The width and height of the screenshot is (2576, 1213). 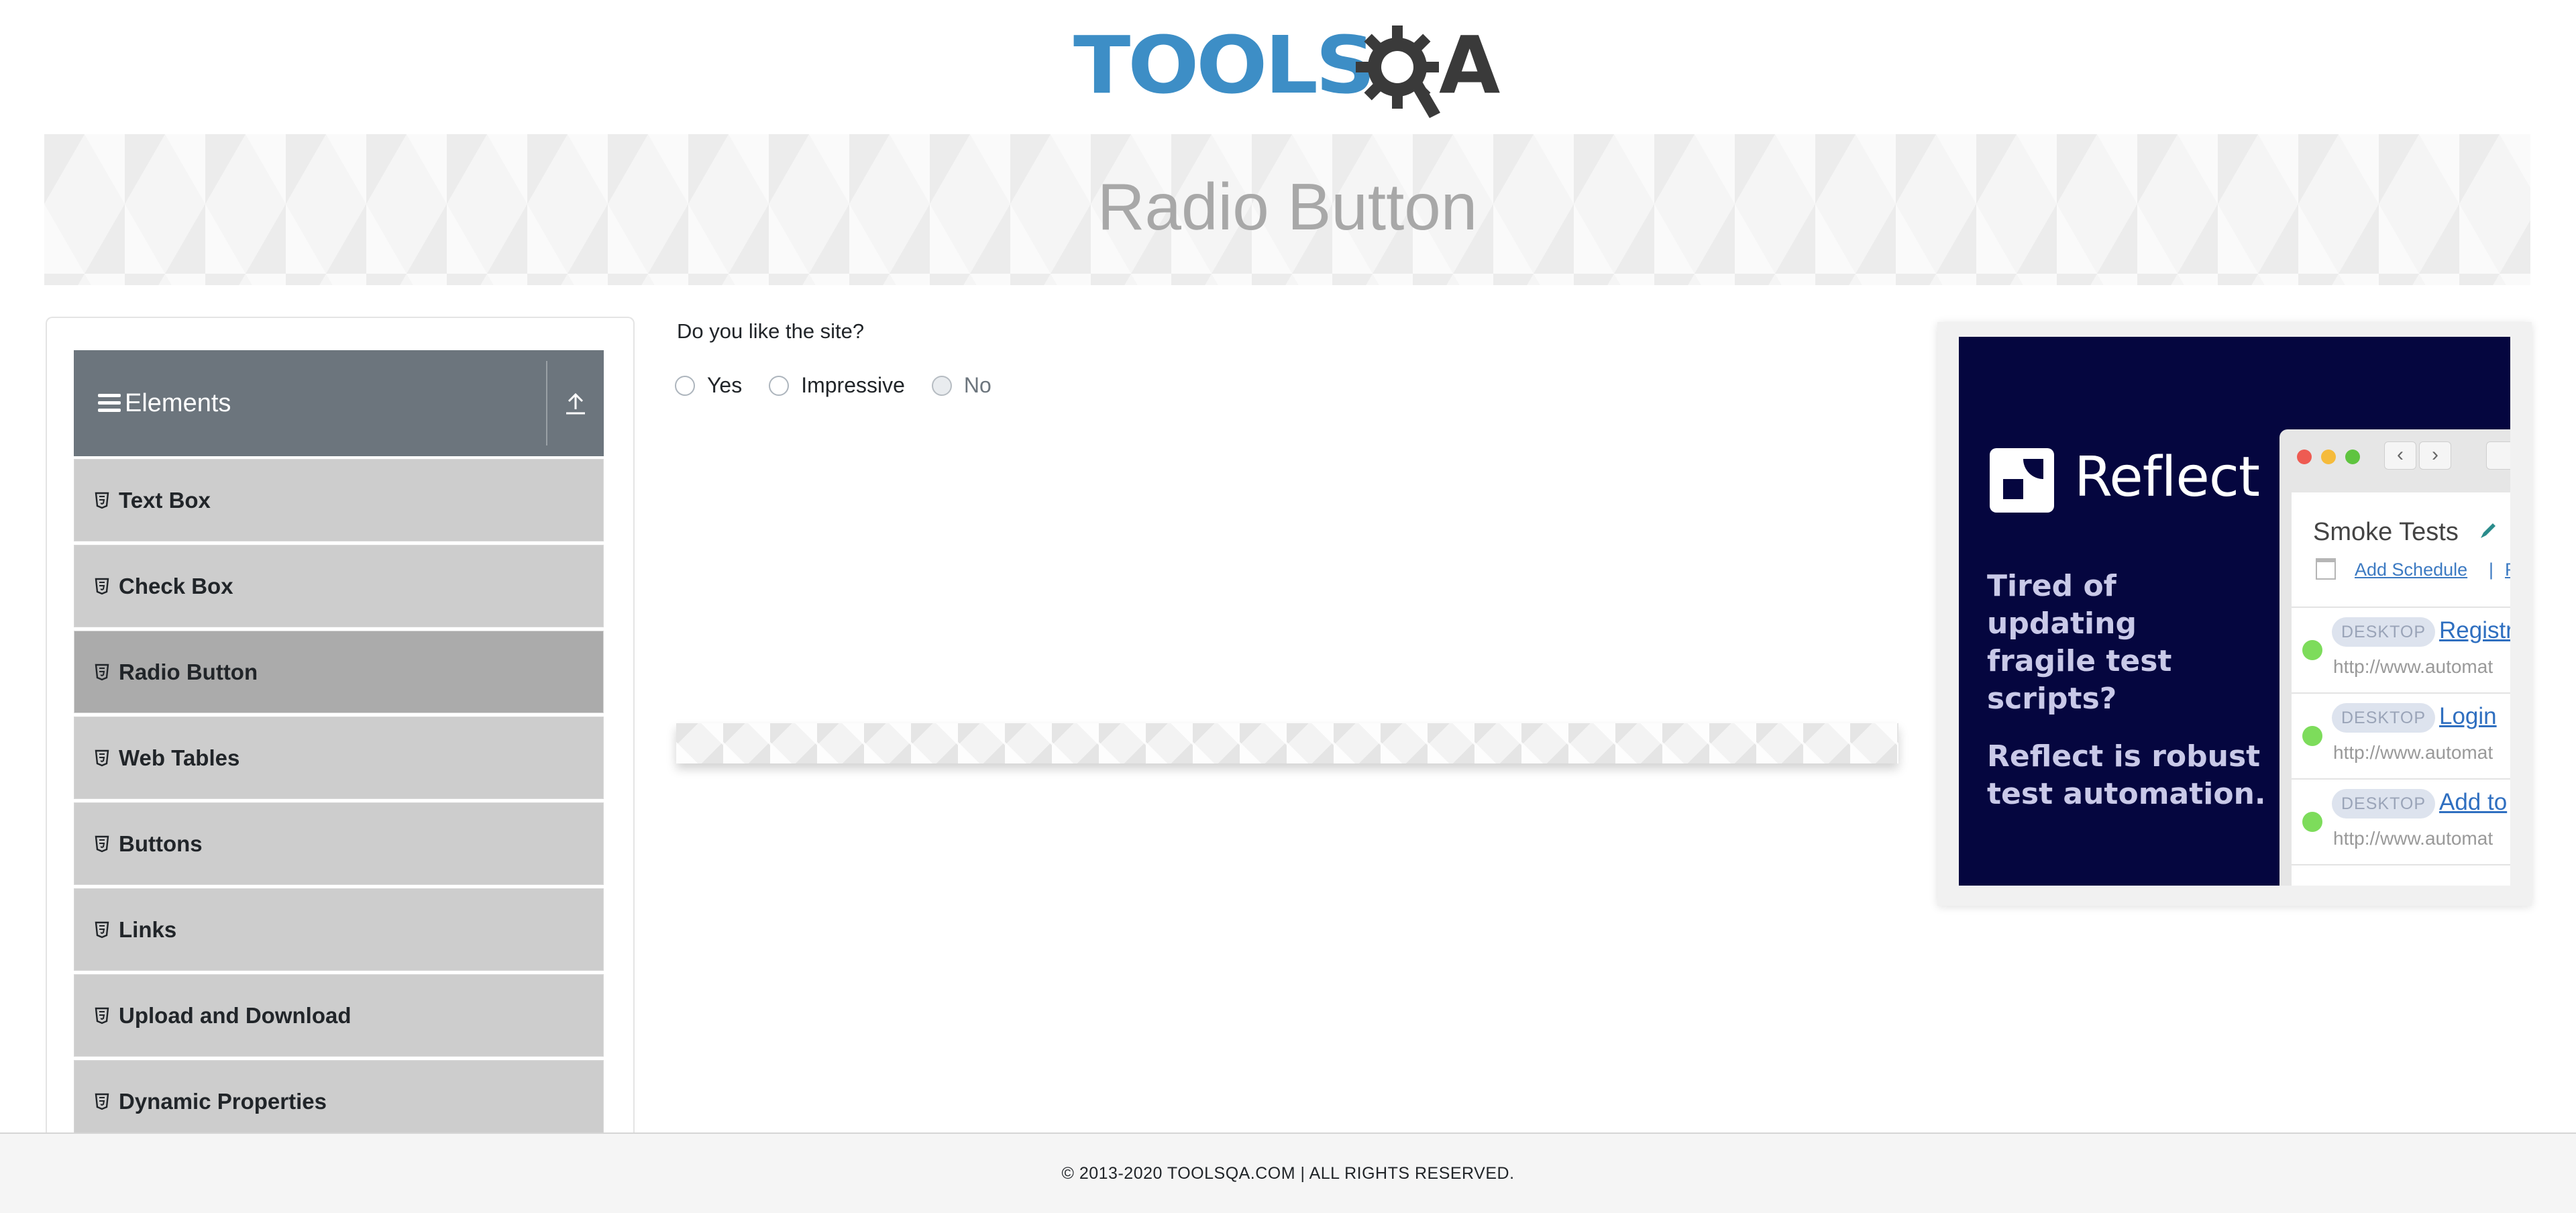 I want to click on page-banner: Radio Button, so click(x=1287, y=209).